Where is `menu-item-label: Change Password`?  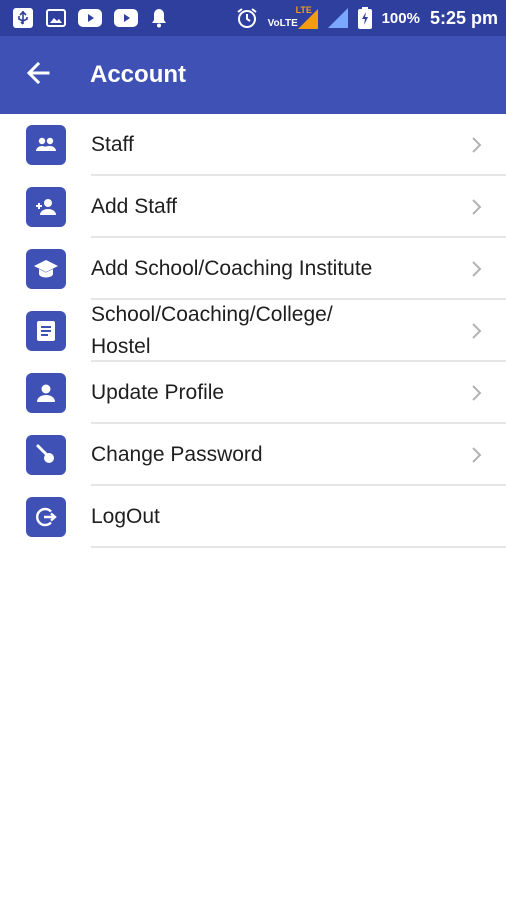 menu-item-label: Change Password is located at coordinates (177, 454).